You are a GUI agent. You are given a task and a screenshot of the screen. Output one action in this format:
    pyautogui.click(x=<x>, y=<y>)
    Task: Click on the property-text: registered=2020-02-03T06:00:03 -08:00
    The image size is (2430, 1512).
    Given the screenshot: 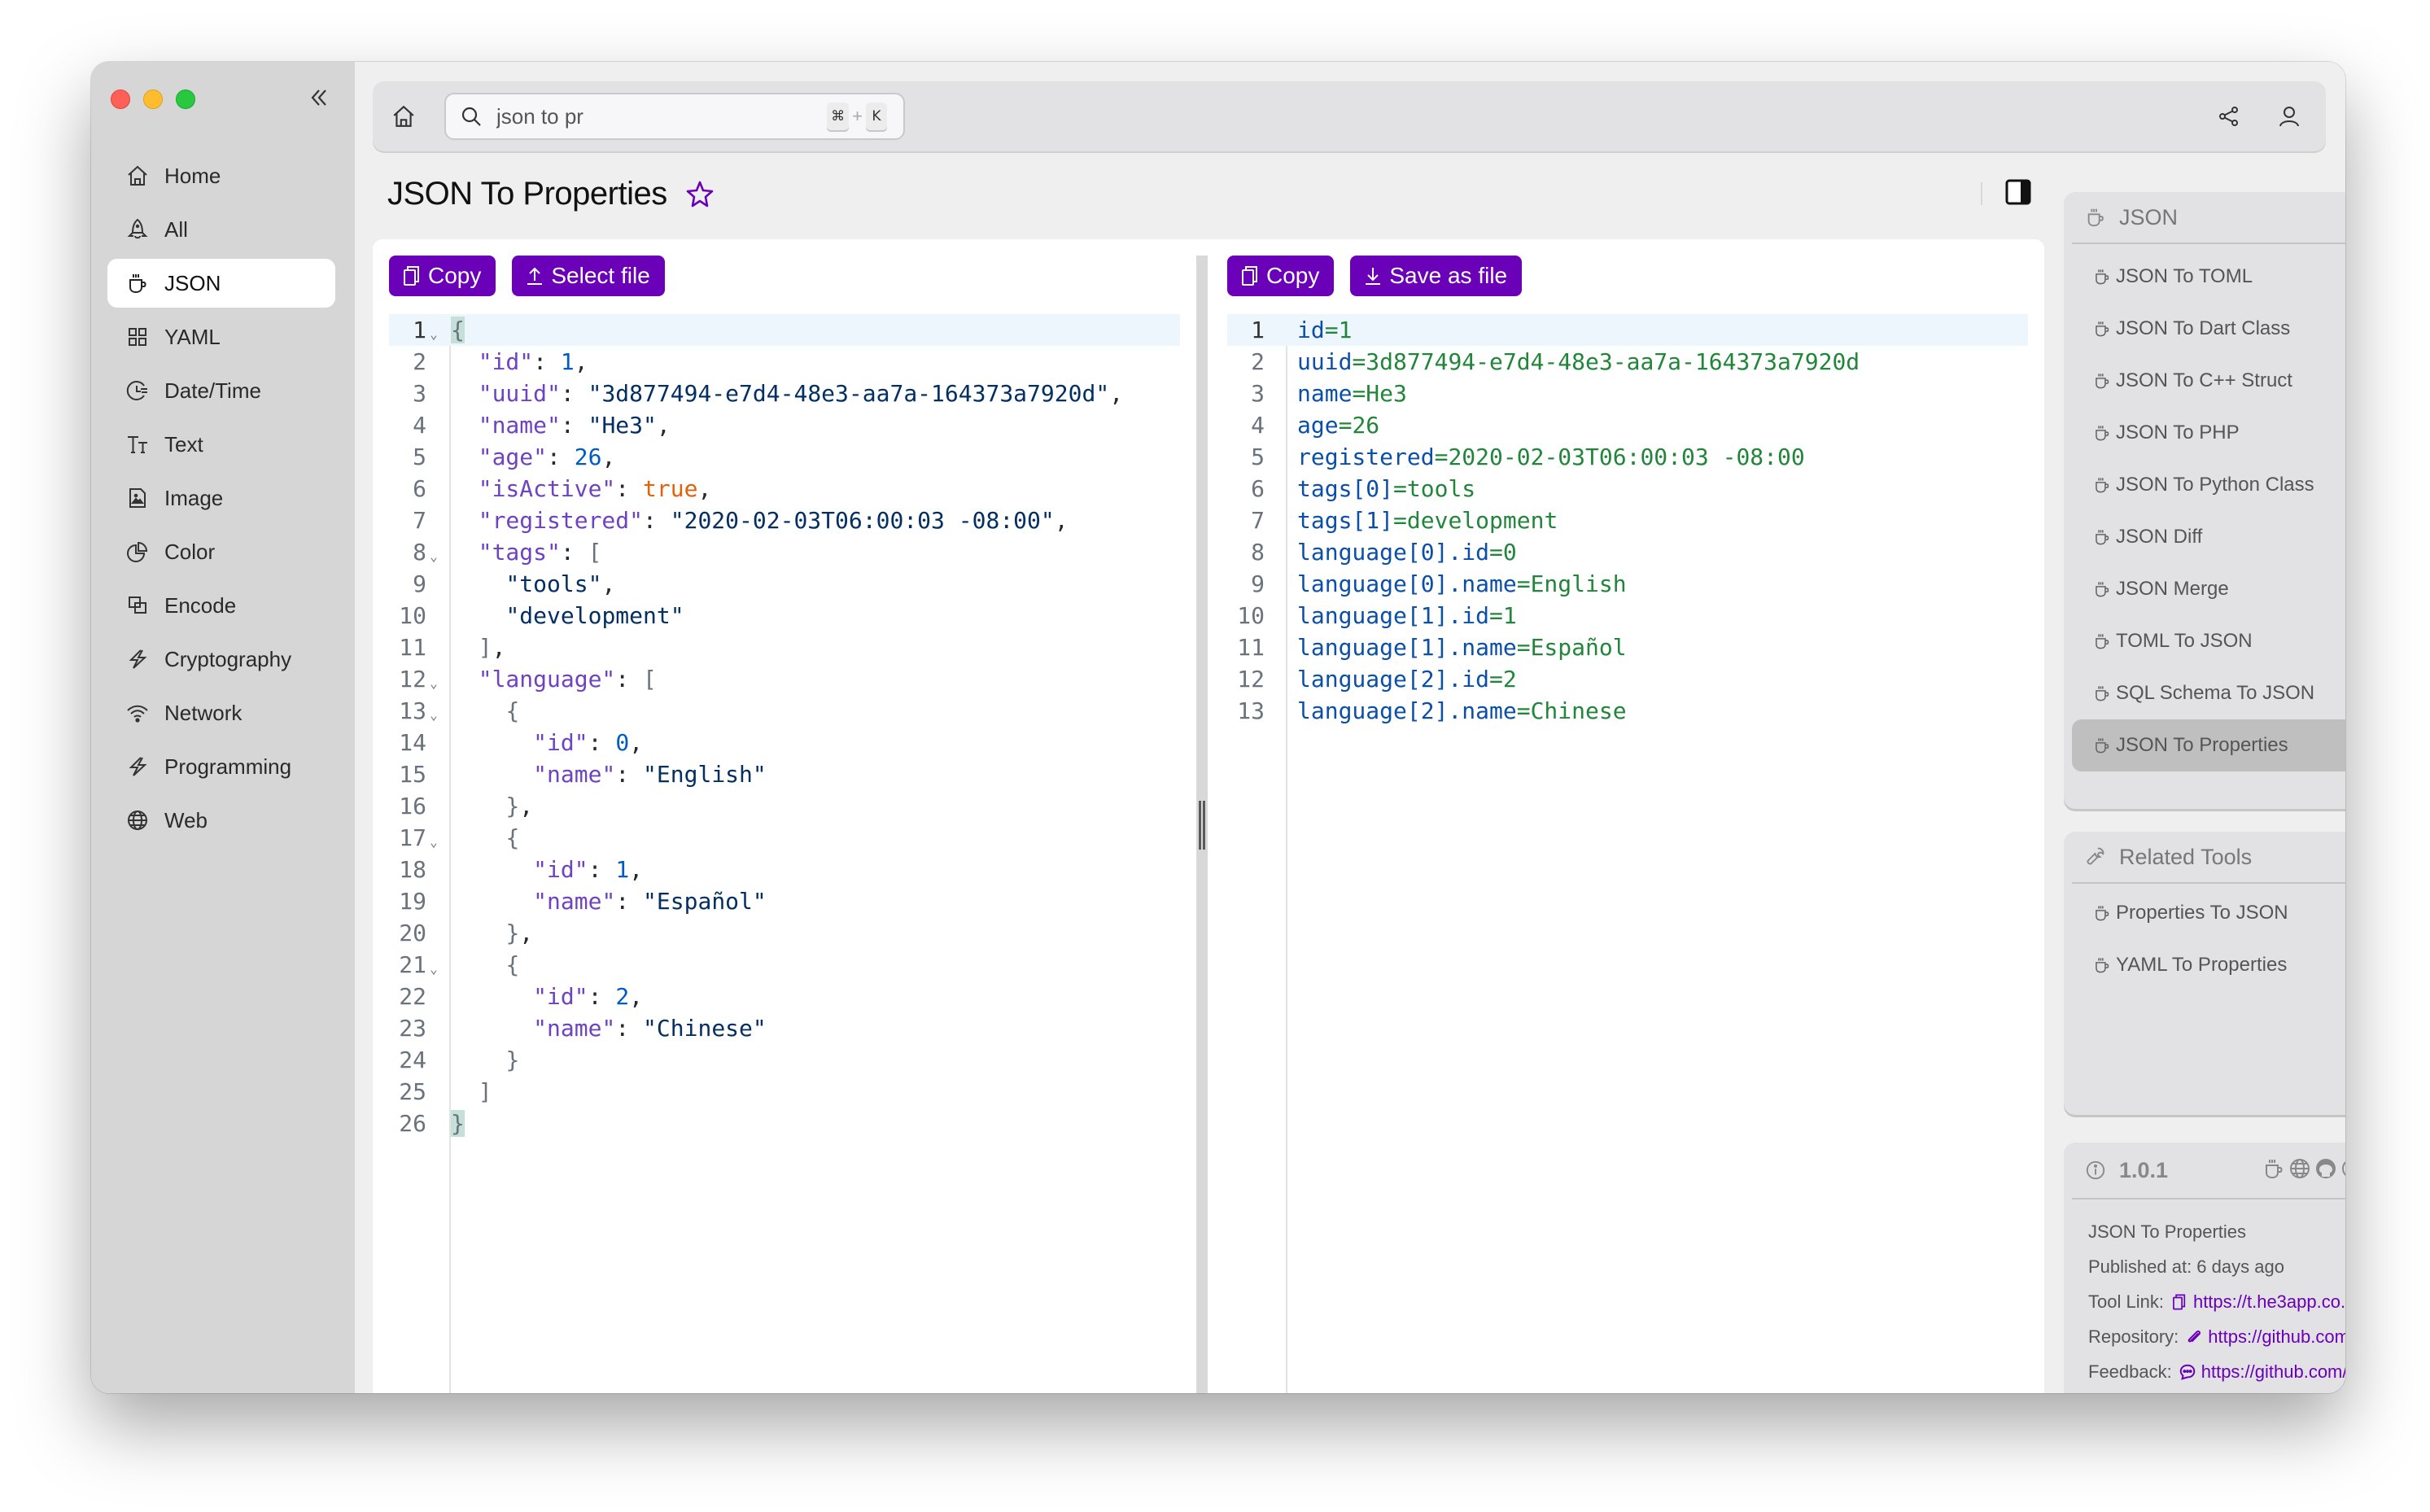 What is the action you would take?
    pyautogui.click(x=1646, y=457)
    